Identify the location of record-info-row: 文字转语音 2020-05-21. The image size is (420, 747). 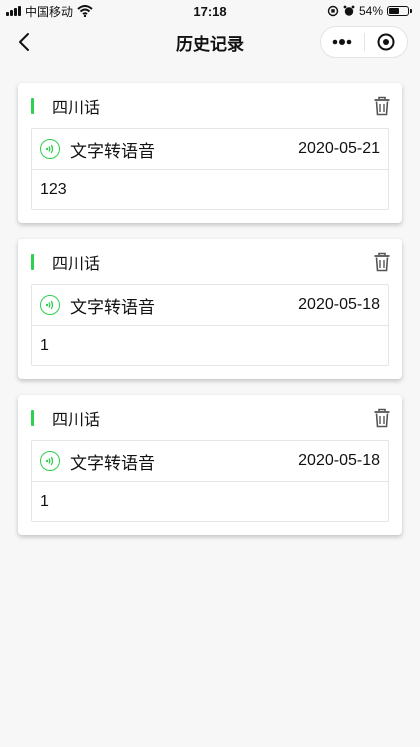
(210, 149).